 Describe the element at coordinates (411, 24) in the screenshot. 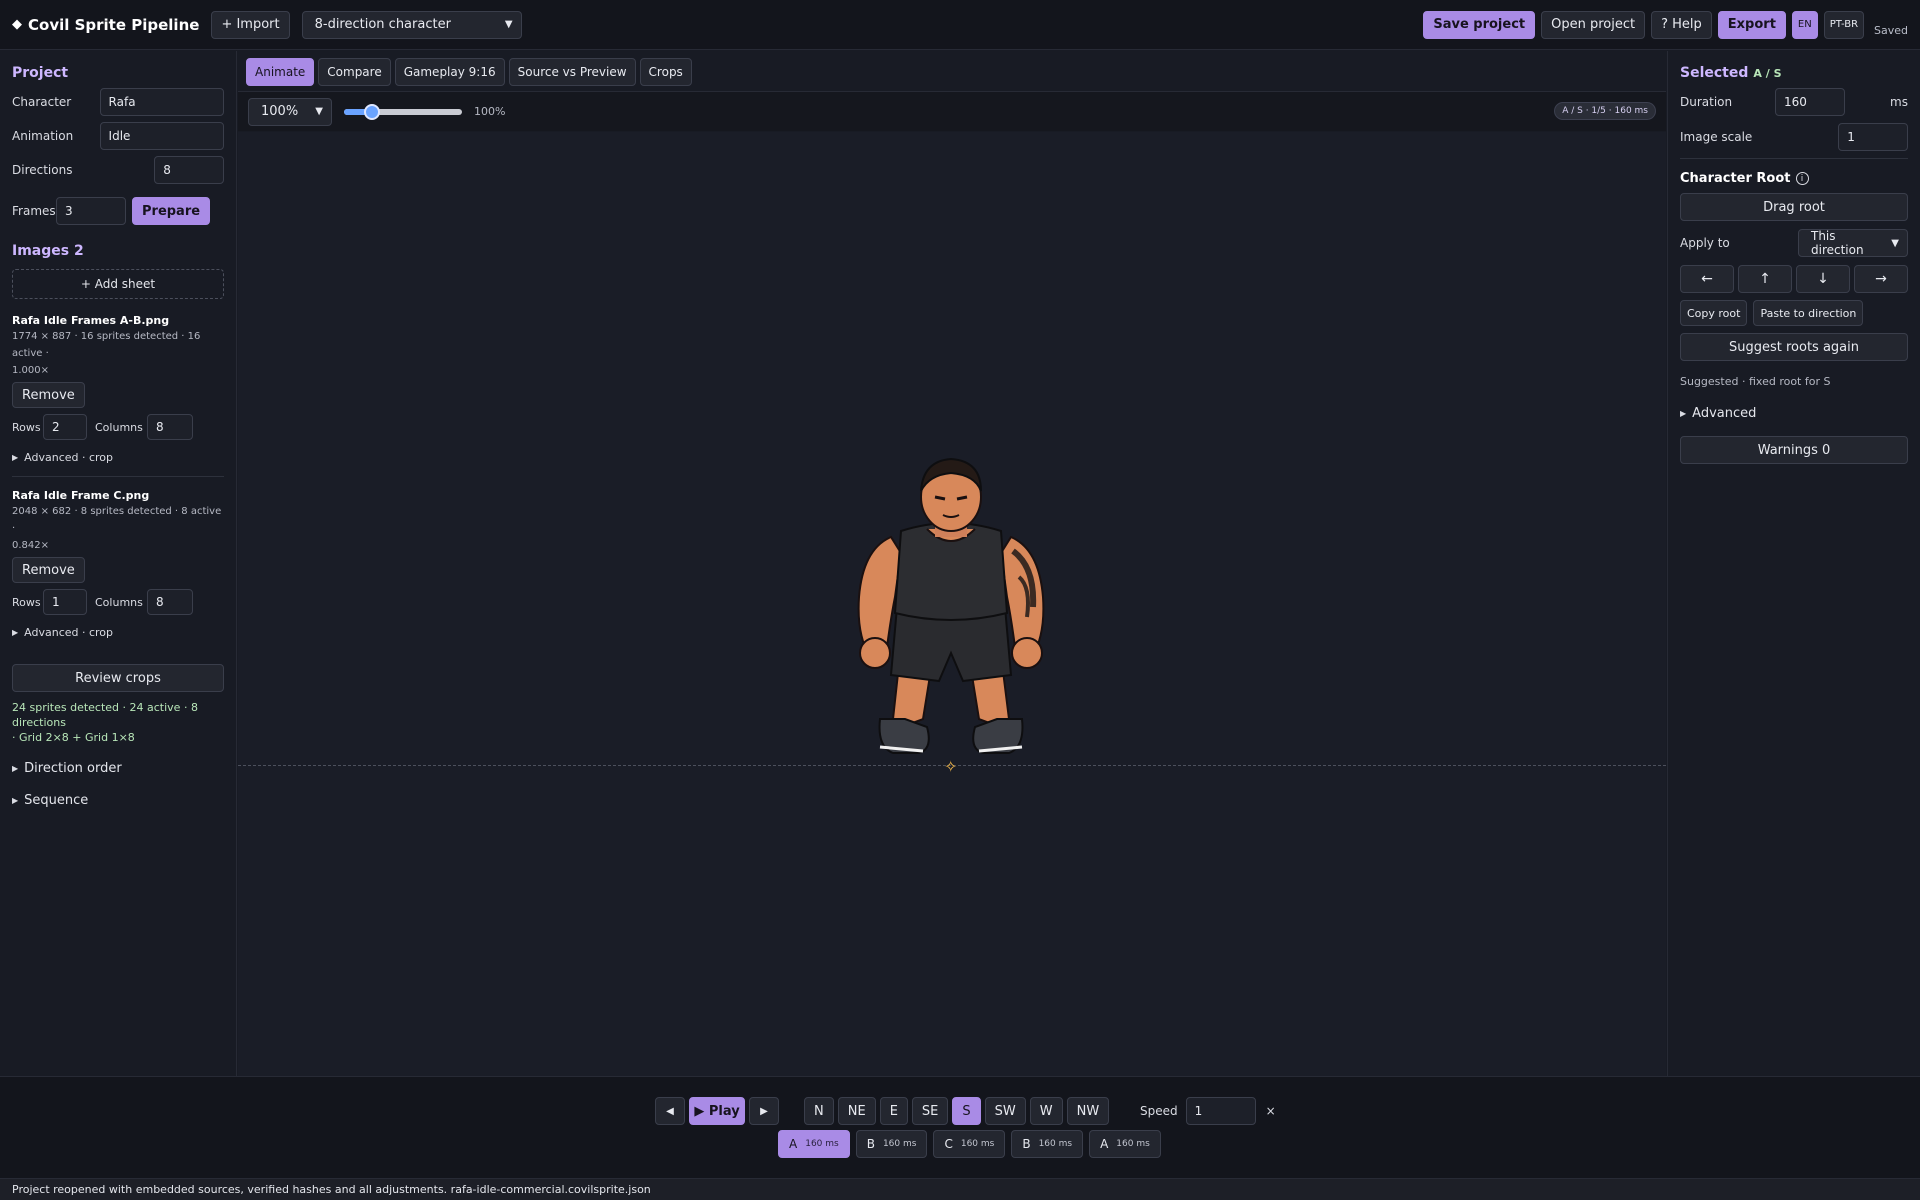

I see `preset-select: 8-direction character ▼` at that location.